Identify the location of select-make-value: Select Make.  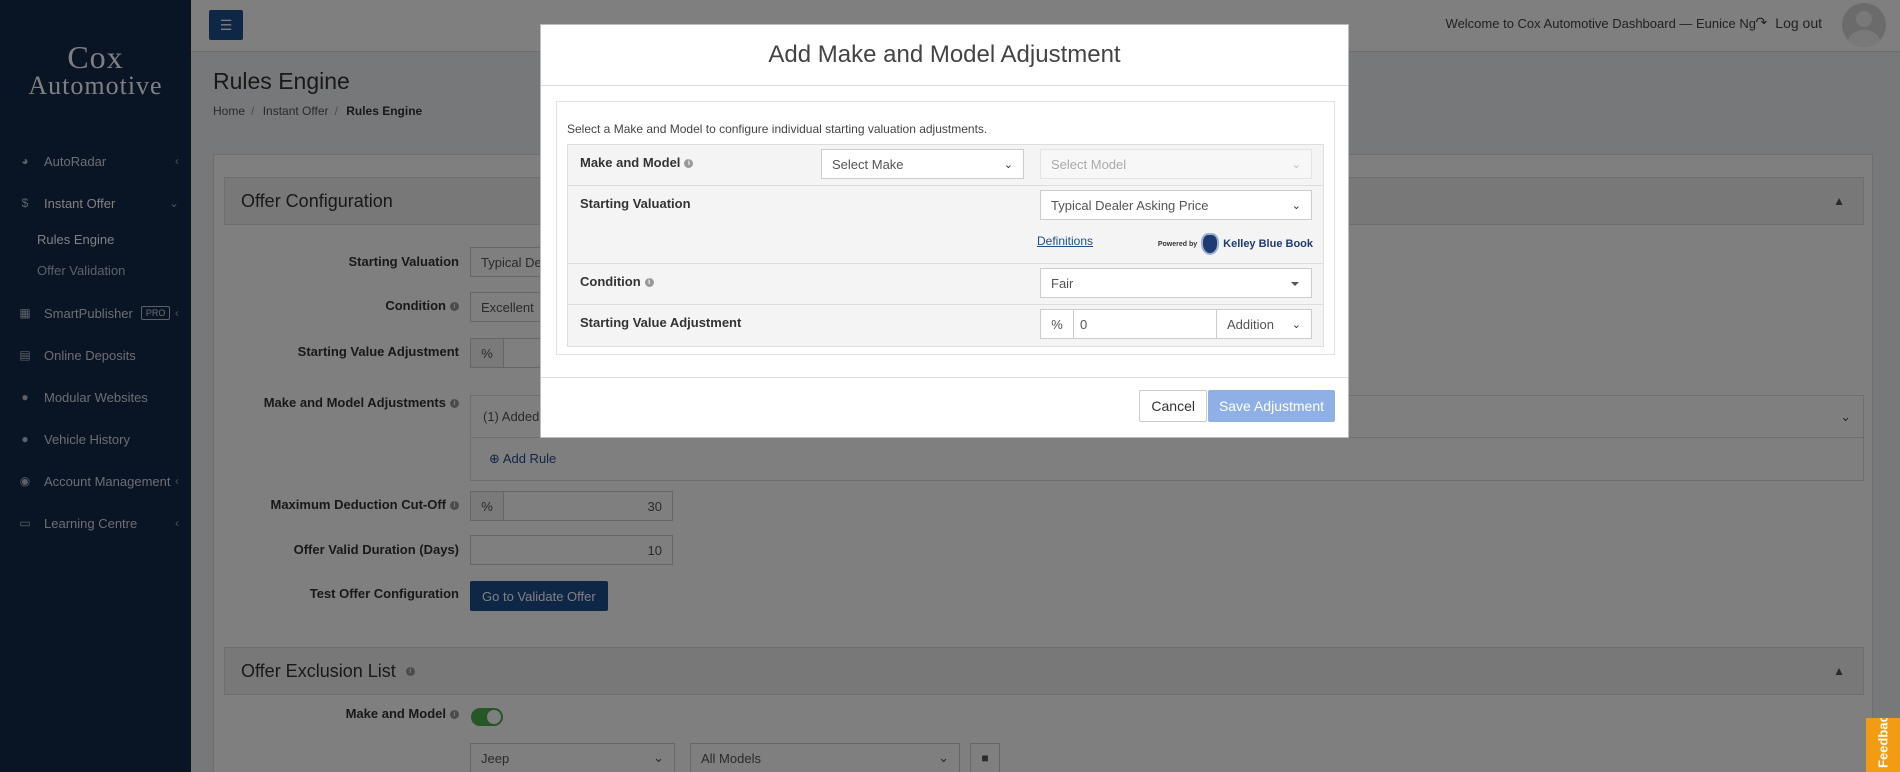
(868, 164).